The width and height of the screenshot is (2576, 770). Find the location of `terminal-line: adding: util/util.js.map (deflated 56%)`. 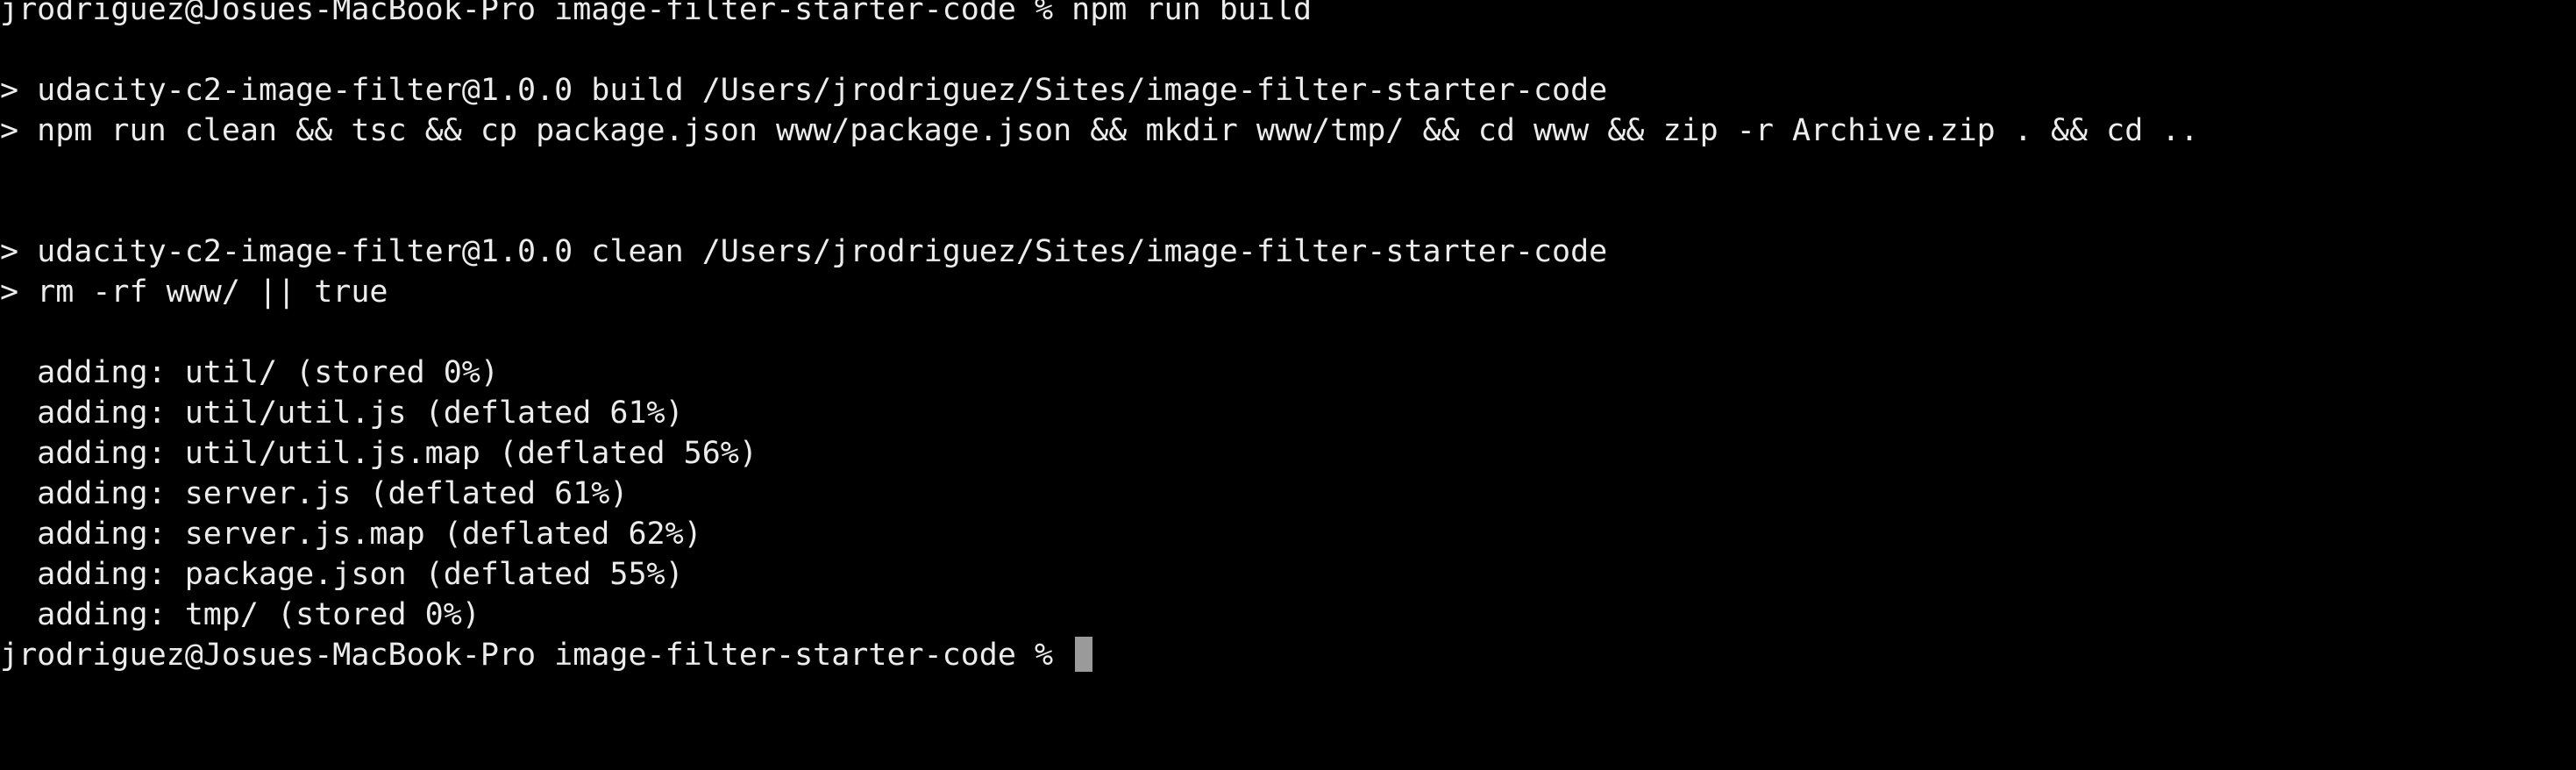

terminal-line: adding: util/util.js.map (deflated 56%) is located at coordinates (379, 454).